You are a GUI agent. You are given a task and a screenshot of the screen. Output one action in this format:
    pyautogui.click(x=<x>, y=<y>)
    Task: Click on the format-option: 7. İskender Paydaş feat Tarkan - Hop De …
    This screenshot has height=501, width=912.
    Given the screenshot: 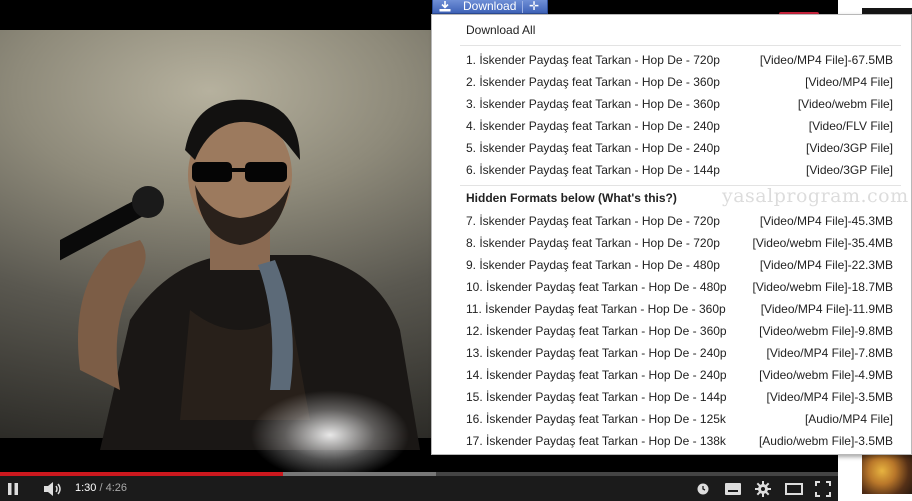 What is the action you would take?
    pyautogui.click(x=679, y=221)
    